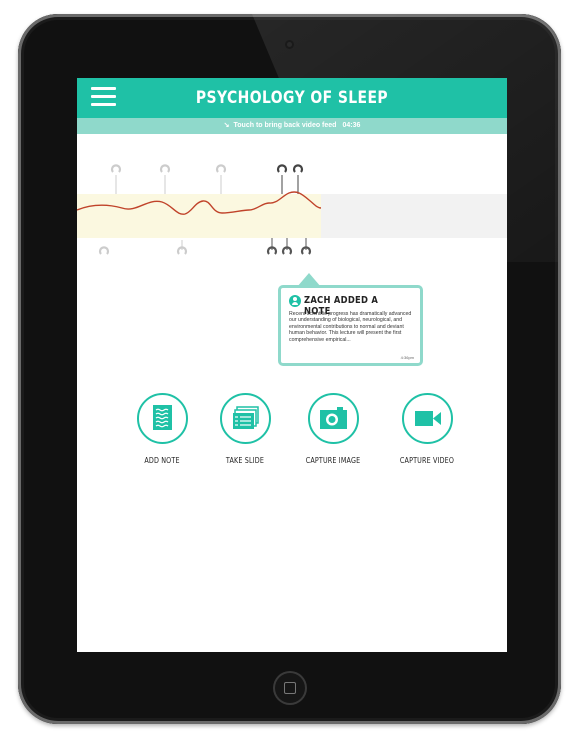  What do you see at coordinates (290, 688) in the screenshot?
I see `home-button` at bounding box center [290, 688].